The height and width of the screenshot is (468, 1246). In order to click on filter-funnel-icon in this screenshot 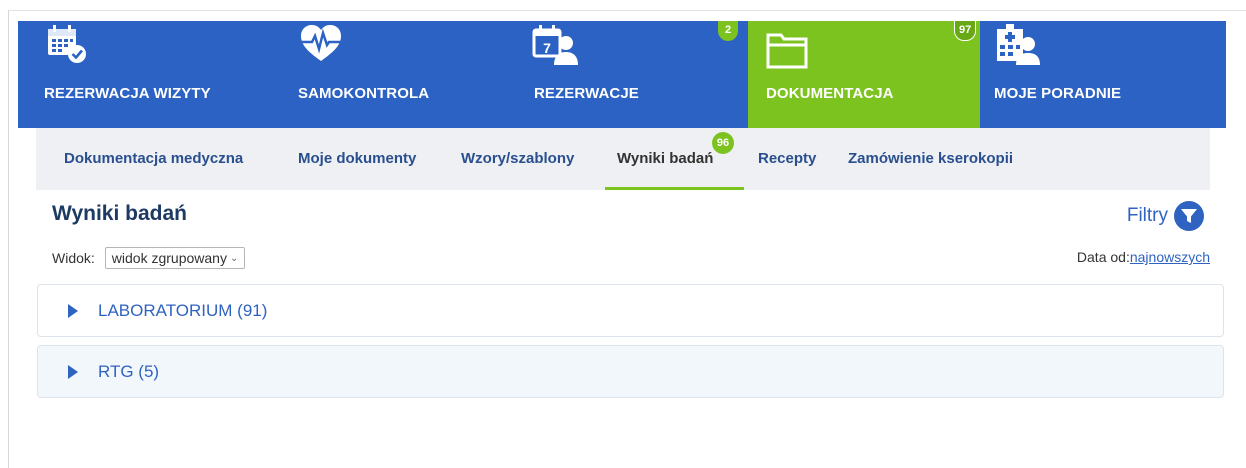, I will do `click(1189, 216)`.